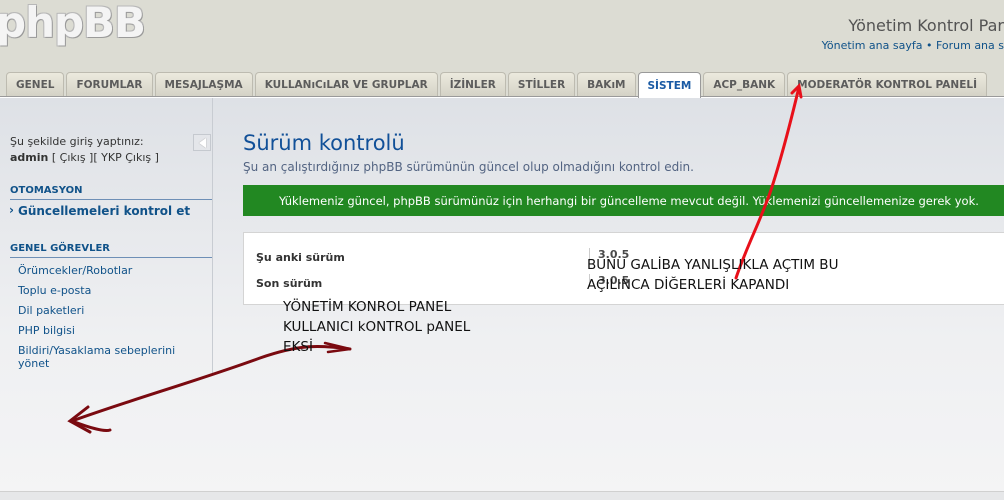 The image size is (1004, 500). I want to click on tab-0: GENEL, so click(35, 84).